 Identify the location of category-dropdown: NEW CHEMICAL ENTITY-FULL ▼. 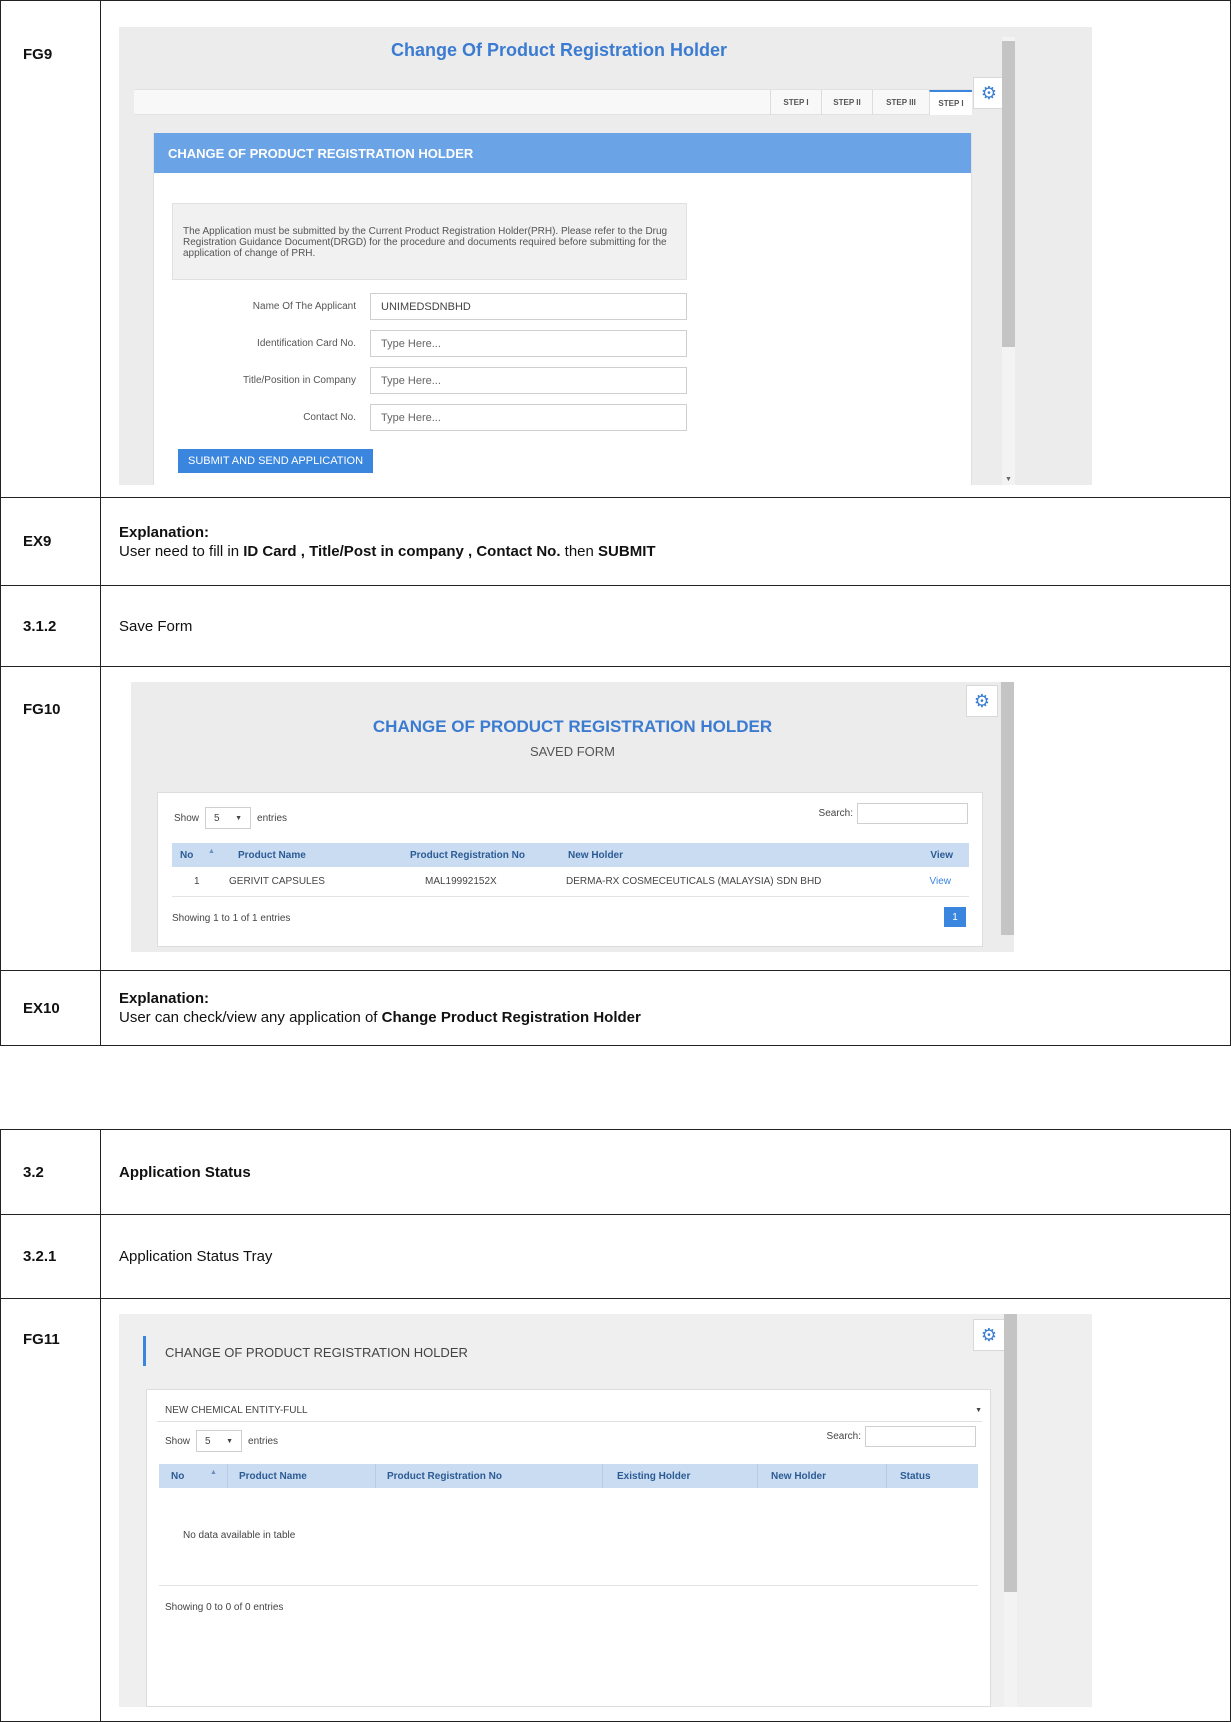
(569, 1411).